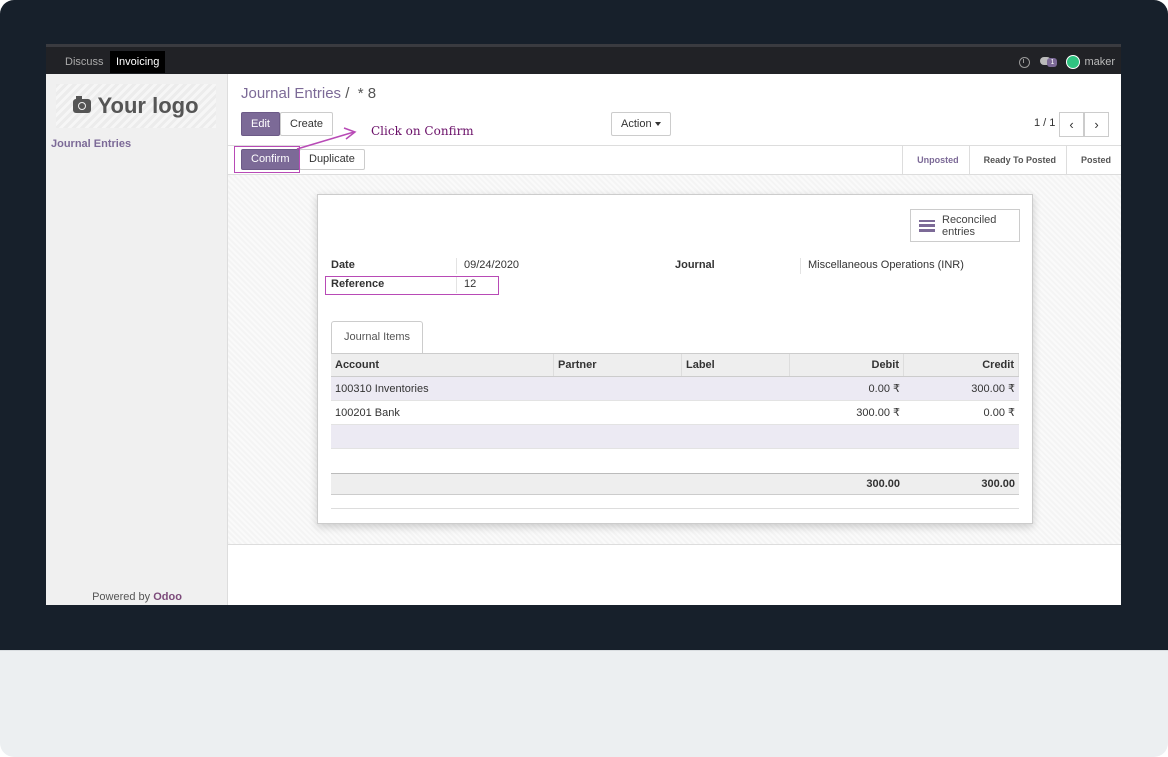 The width and height of the screenshot is (1168, 757). Describe the element at coordinates (82, 104) in the screenshot. I see `camera-icon` at that location.